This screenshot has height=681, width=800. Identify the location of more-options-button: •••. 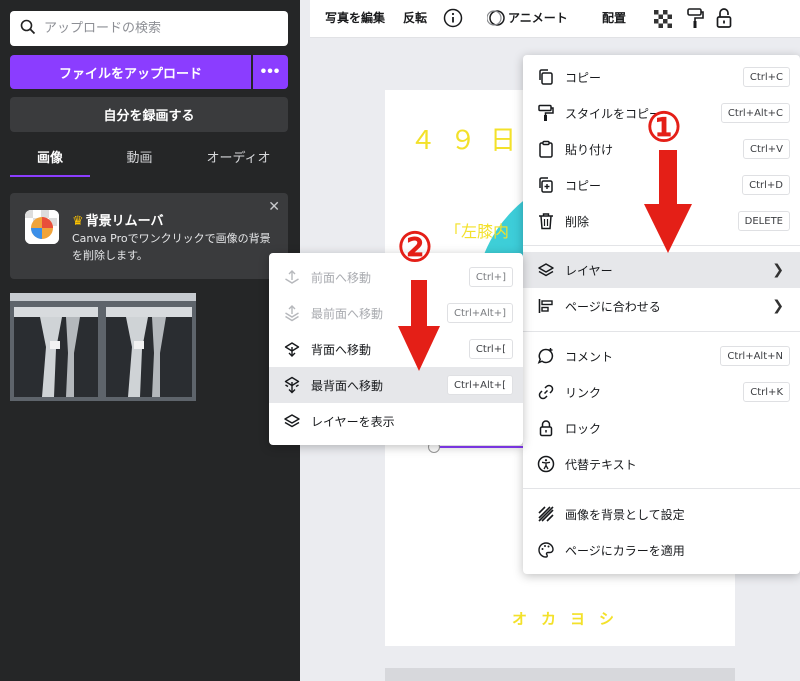
(270, 72).